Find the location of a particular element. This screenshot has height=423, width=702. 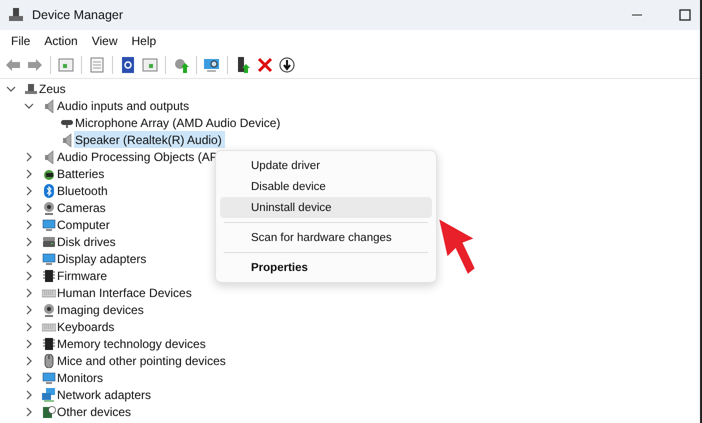

bluetooth-icon is located at coordinates (49, 191).